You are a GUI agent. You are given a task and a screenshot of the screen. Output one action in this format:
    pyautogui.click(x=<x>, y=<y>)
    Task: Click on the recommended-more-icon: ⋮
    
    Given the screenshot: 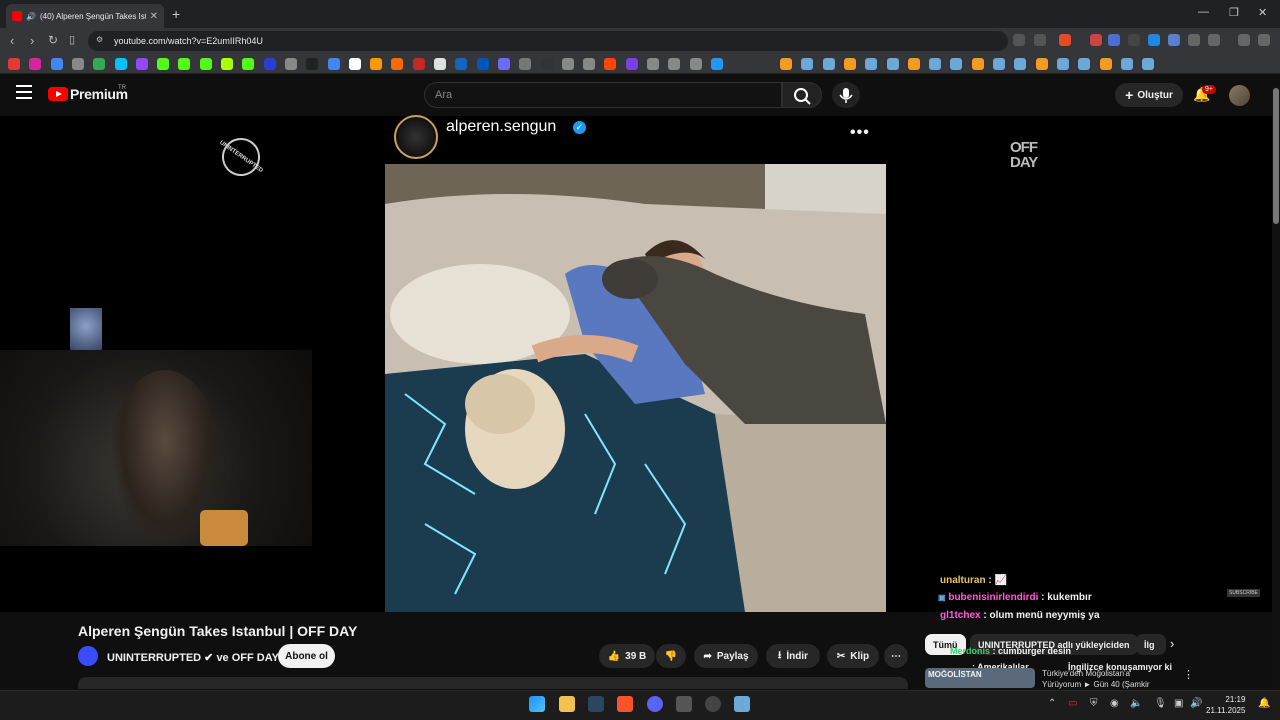 What is the action you would take?
    pyautogui.click(x=1188, y=674)
    